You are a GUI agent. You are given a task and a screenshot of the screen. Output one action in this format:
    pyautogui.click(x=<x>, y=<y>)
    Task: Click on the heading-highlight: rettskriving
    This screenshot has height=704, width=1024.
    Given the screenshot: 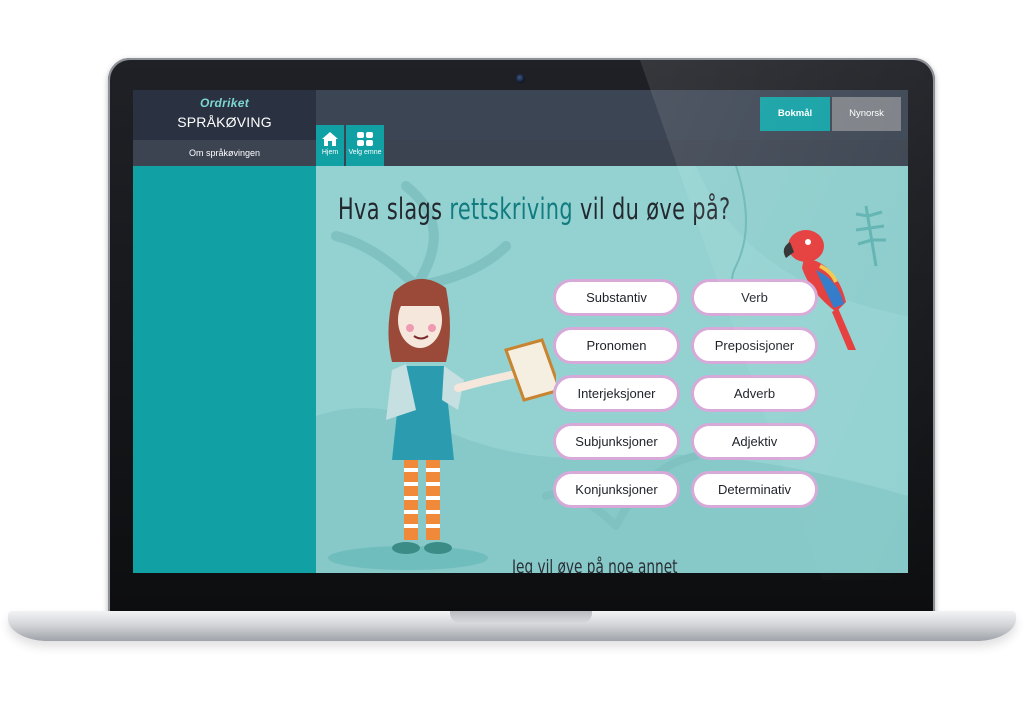 What is the action you would take?
    pyautogui.click(x=511, y=209)
    